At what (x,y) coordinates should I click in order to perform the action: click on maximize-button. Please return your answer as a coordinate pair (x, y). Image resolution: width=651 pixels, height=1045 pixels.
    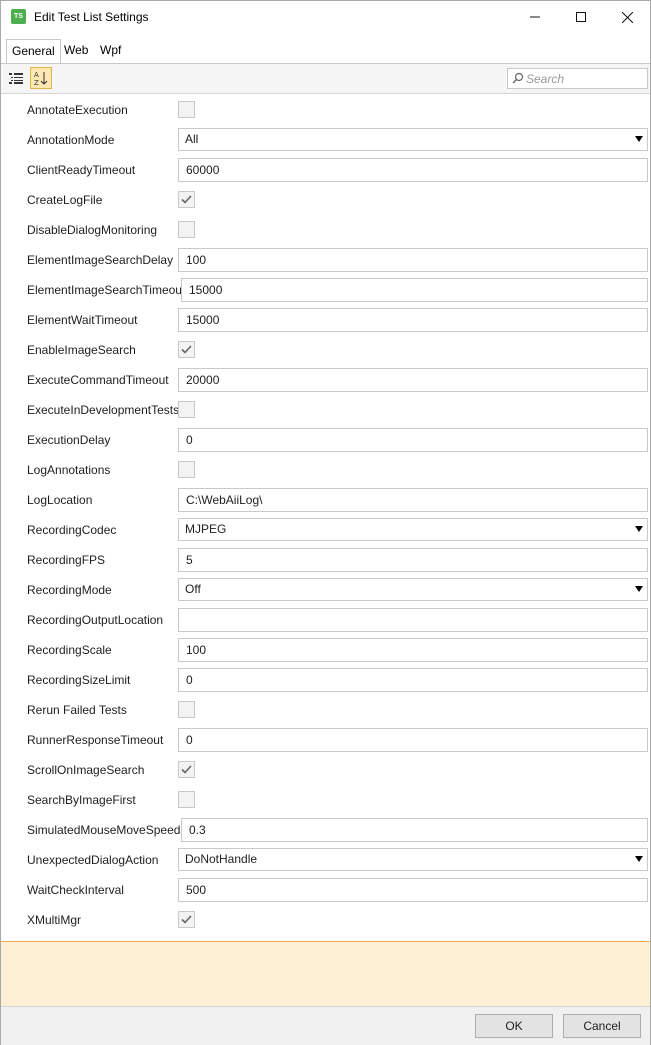
    Looking at the image, I should click on (581, 17).